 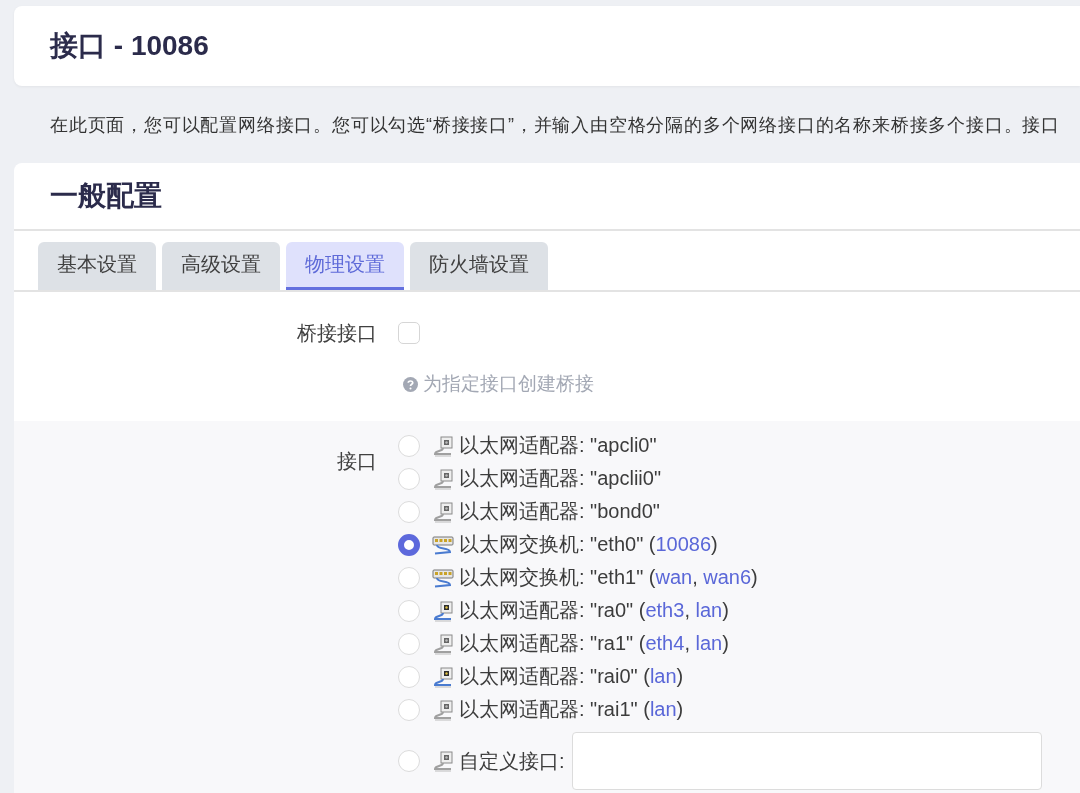 What do you see at coordinates (410, 384) in the screenshot?
I see `help-icon` at bounding box center [410, 384].